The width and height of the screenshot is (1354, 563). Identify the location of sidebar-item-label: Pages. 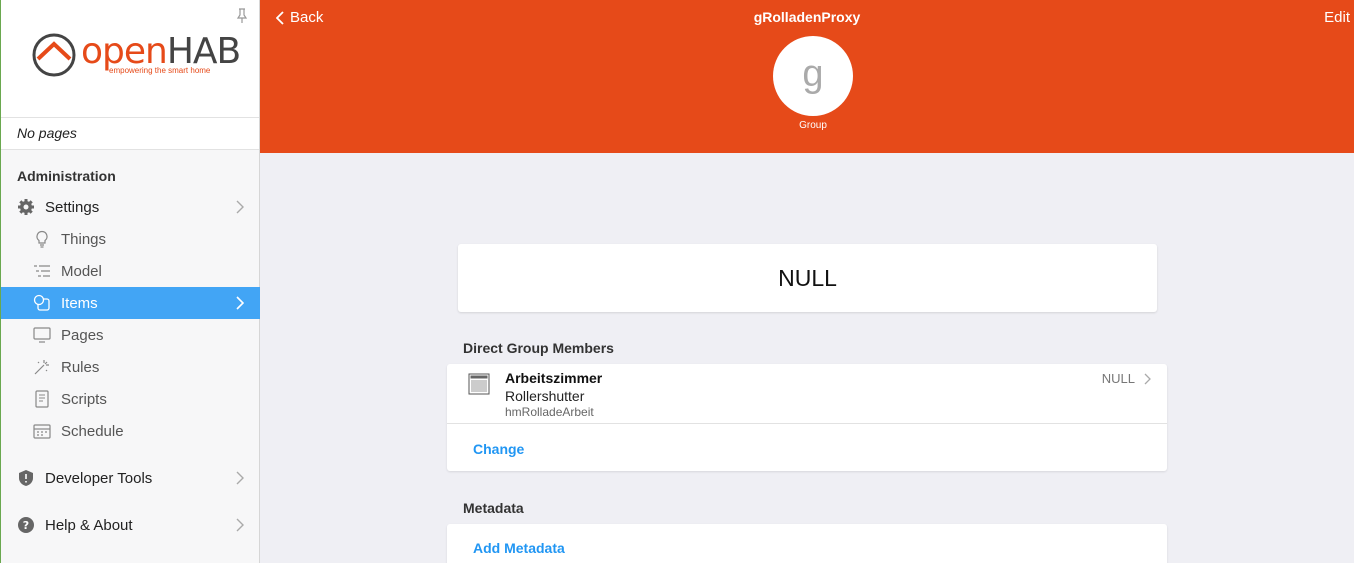
(82, 335).